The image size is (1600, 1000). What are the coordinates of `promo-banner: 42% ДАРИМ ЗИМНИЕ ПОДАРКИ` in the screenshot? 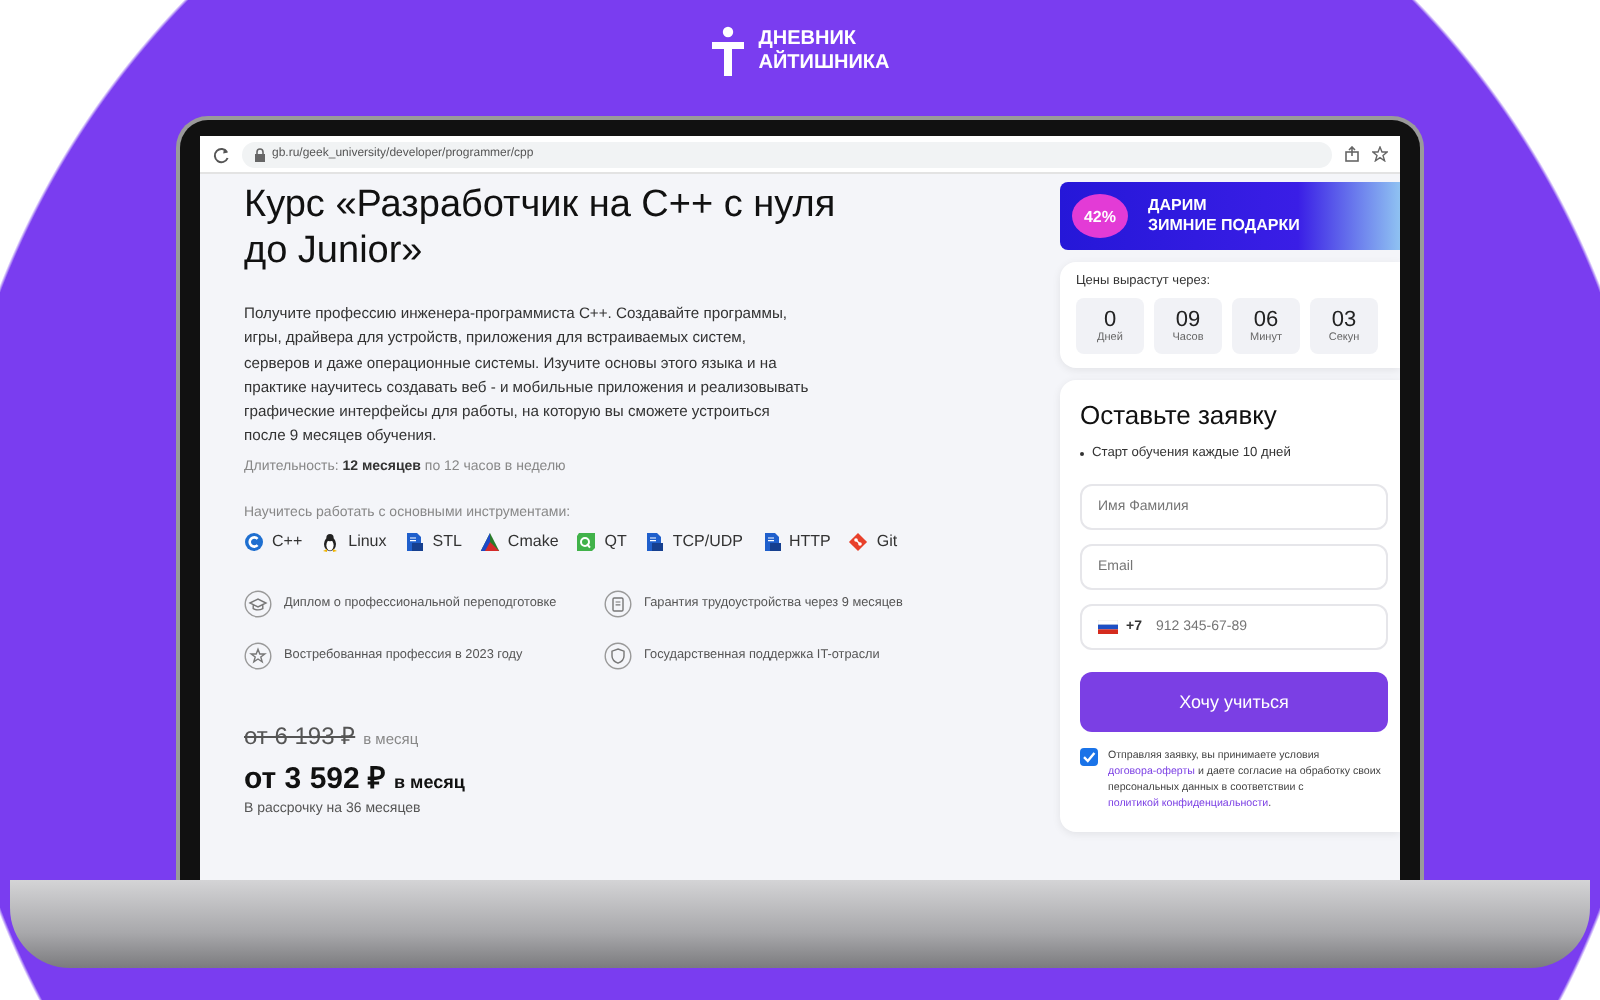 It's located at (1230, 216).